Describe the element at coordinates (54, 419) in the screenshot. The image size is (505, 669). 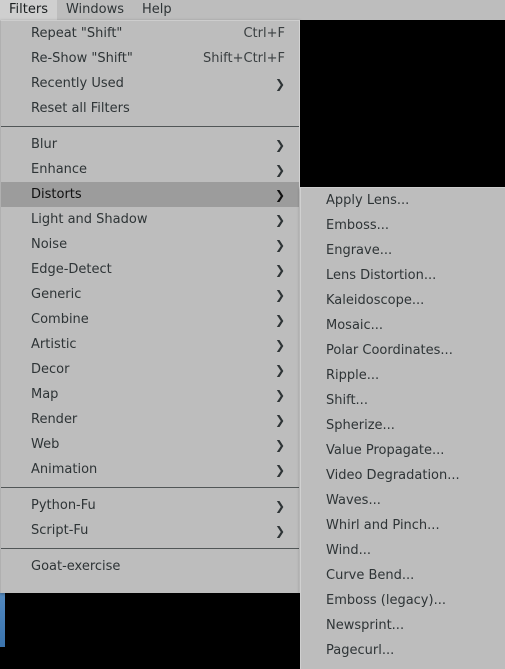
I see `menu-item-render-label: Render` at that location.